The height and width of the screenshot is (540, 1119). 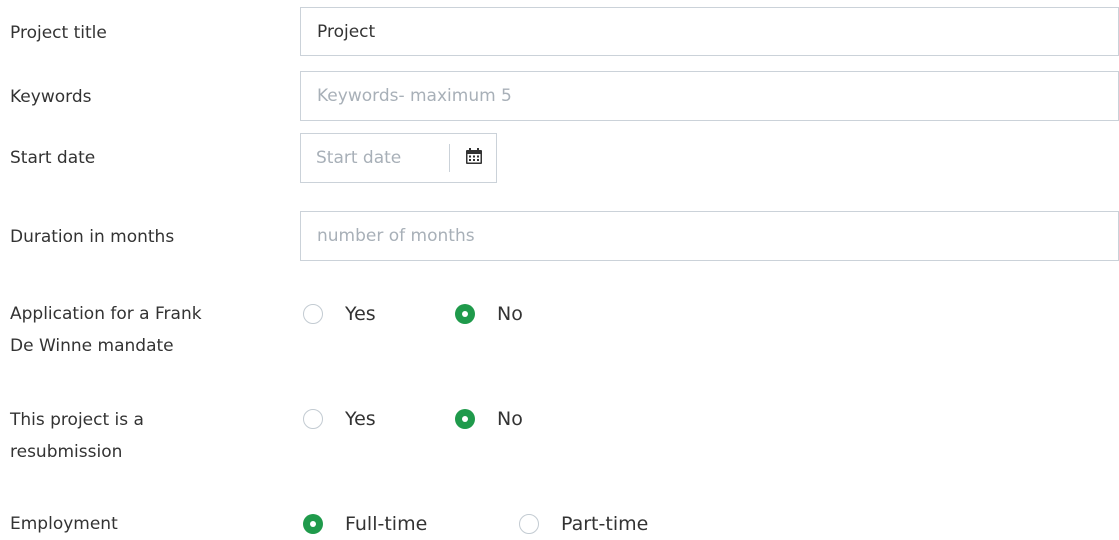 I want to click on resubmission-label: This project is a resubmission, so click(x=130, y=436).